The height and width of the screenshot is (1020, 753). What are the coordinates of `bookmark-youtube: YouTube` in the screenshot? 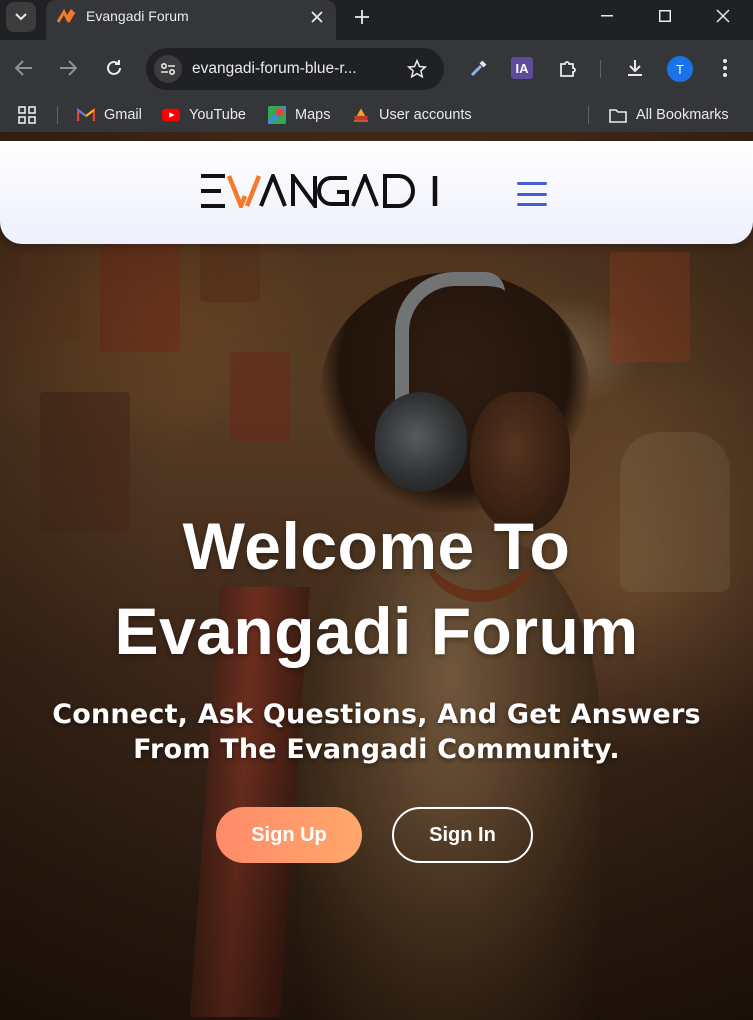 It's located at (204, 115).